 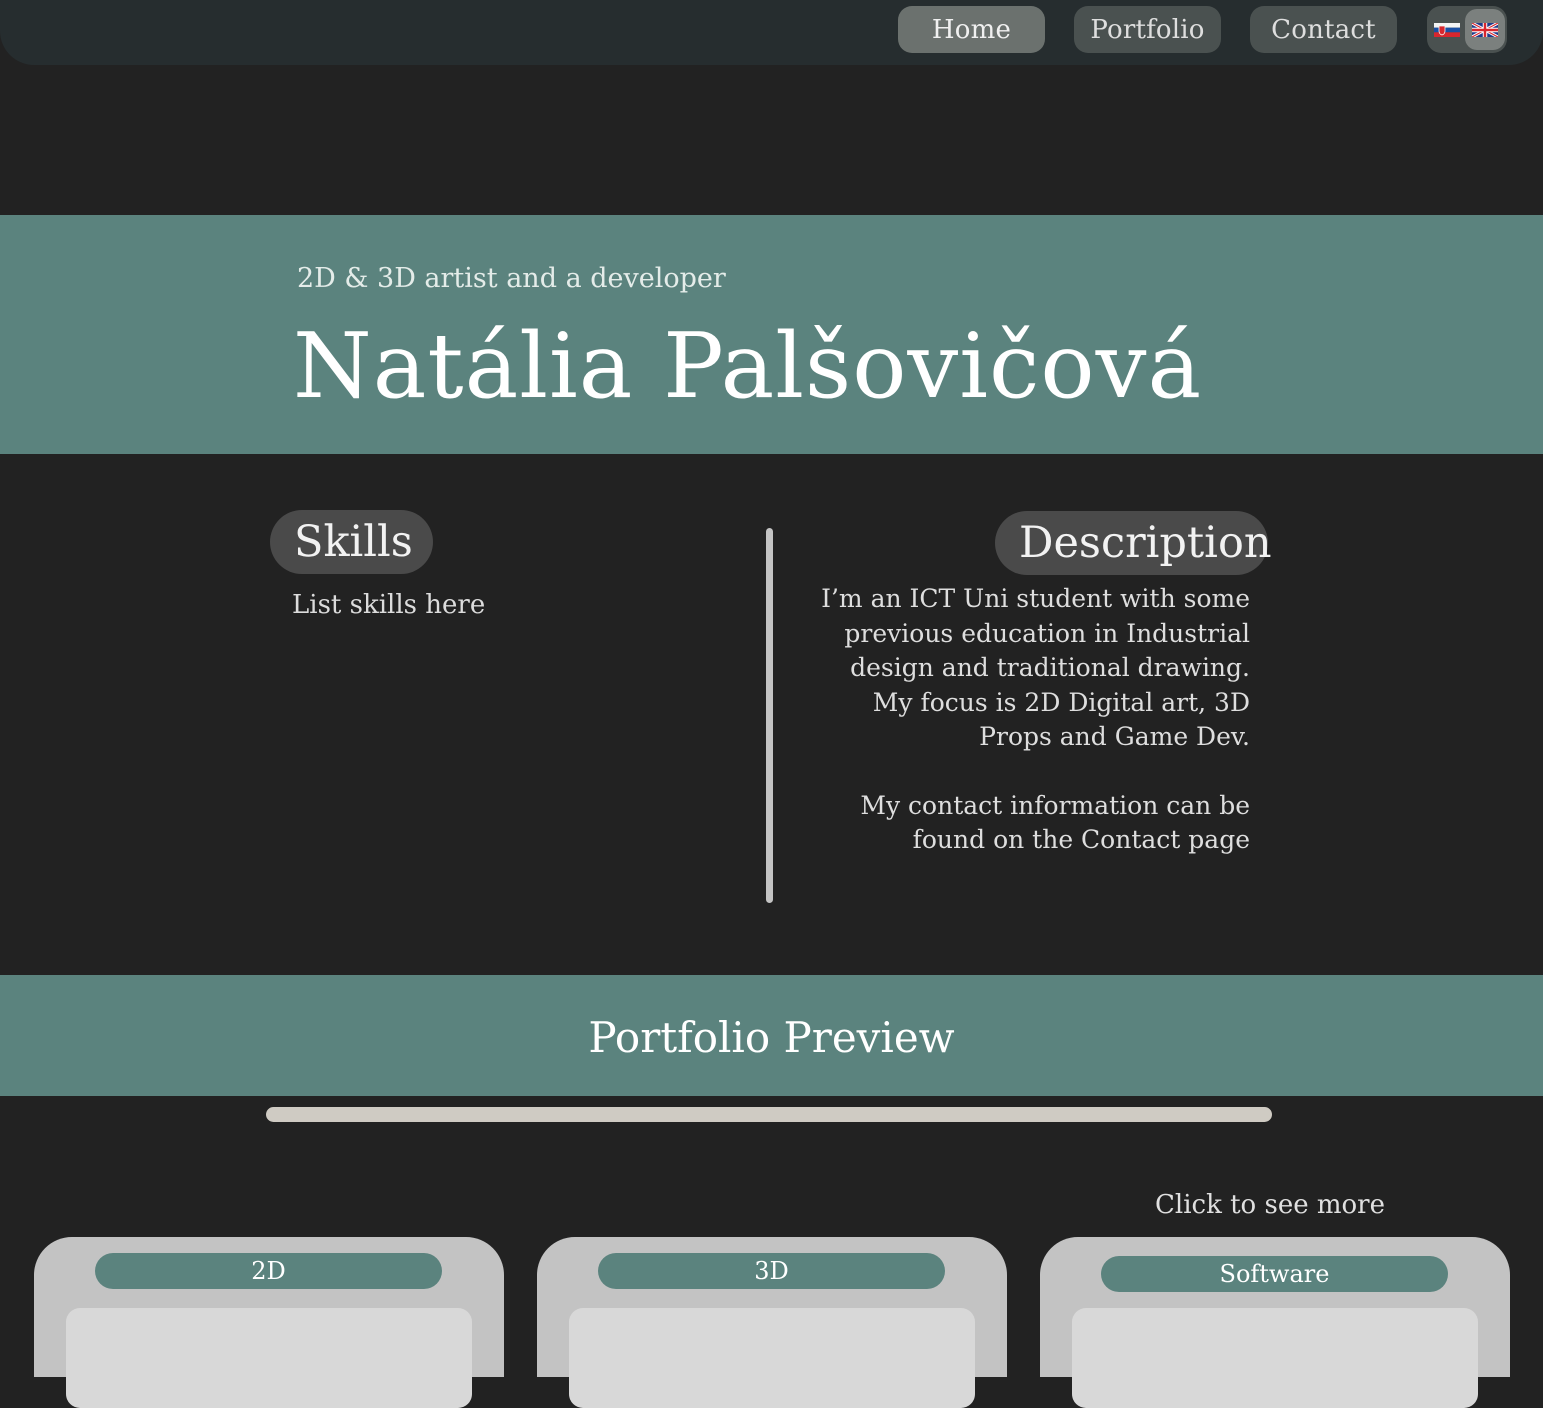 I want to click on card-label-2d: 2D, so click(x=268, y=1271).